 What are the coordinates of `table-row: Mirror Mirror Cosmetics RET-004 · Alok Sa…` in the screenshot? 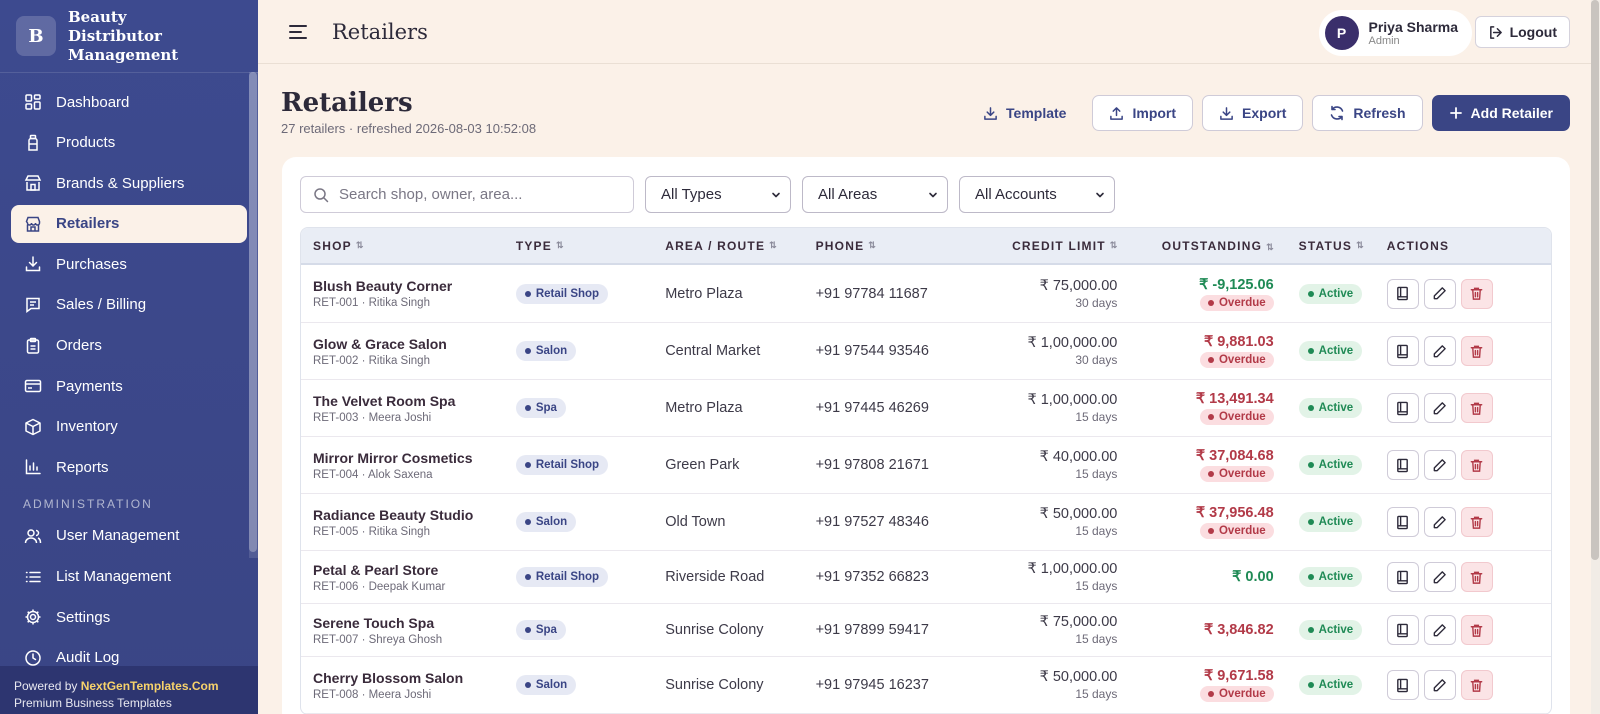 It's located at (926, 465).